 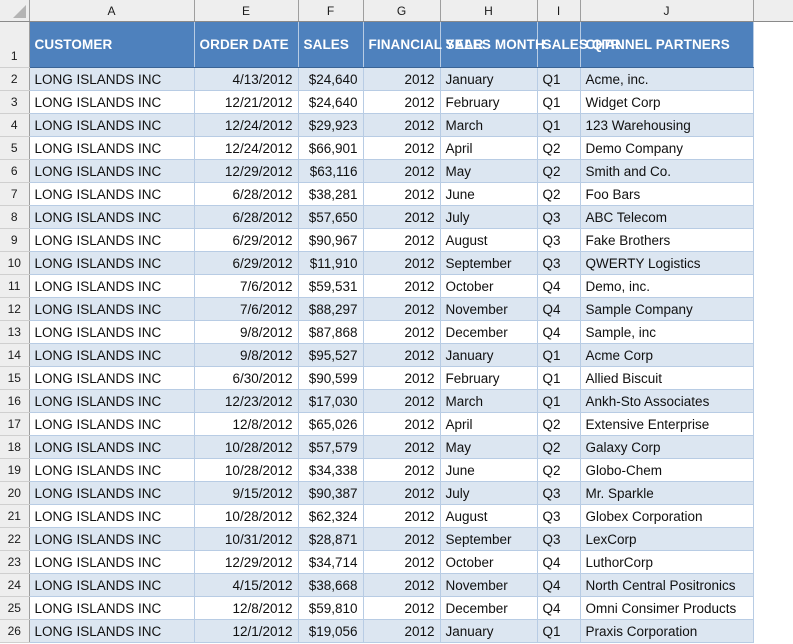 I want to click on row-number-15: 15, so click(x=15, y=378).